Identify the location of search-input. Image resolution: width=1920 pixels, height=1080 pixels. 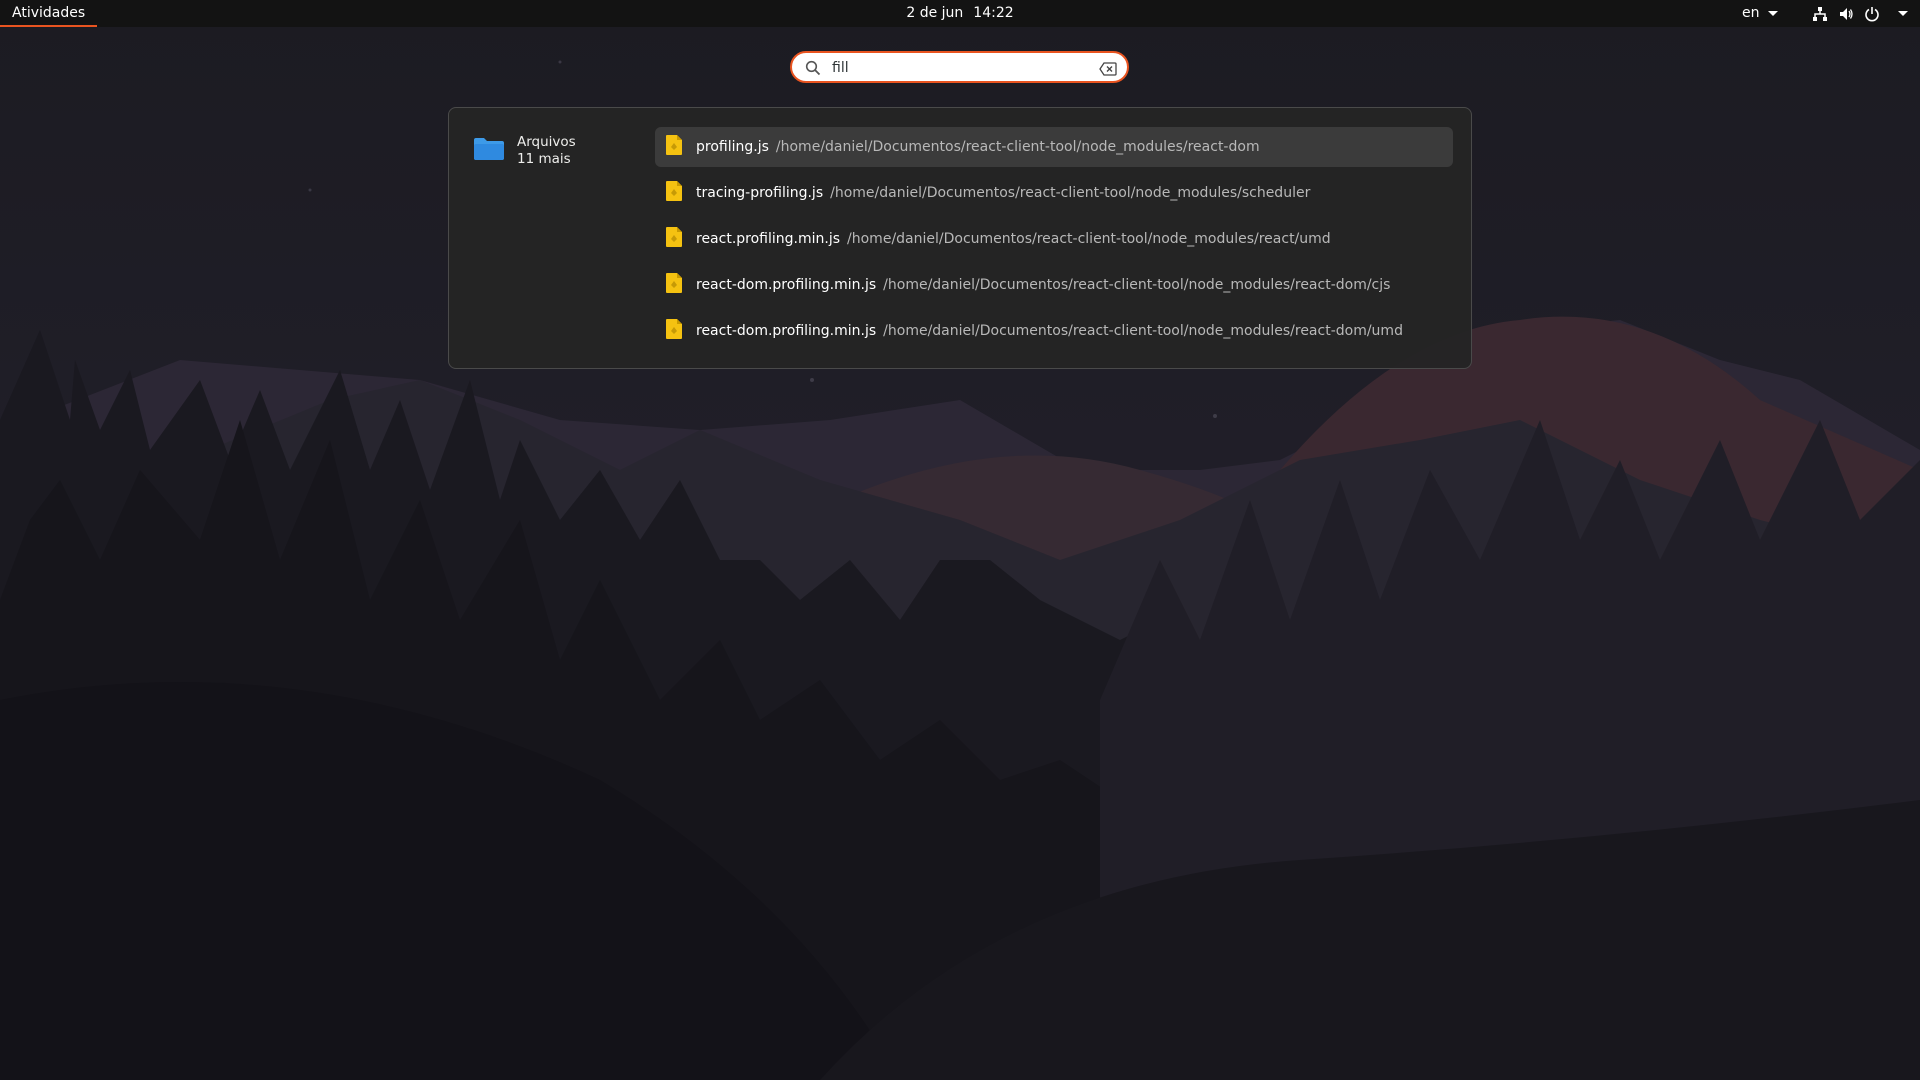
(957, 68).